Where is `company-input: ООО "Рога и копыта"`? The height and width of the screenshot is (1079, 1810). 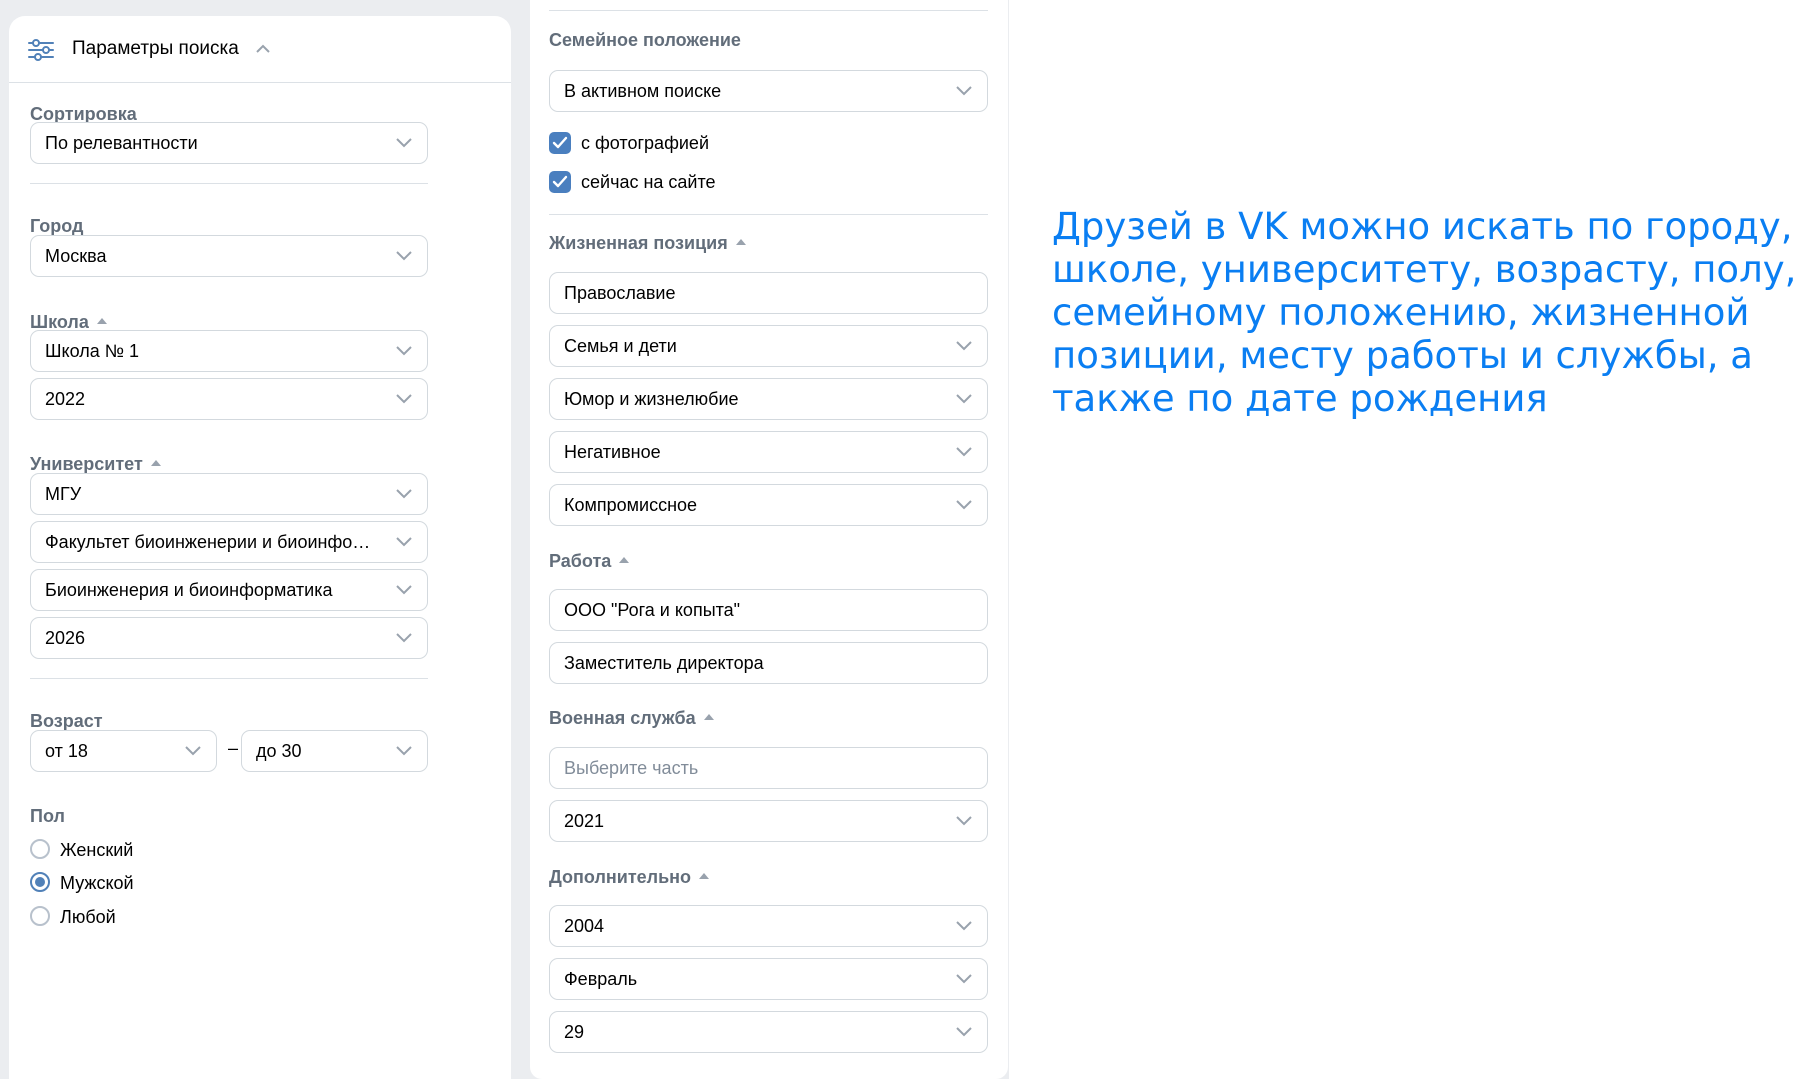
company-input: ООО "Рога и копыта" is located at coordinates (768, 610).